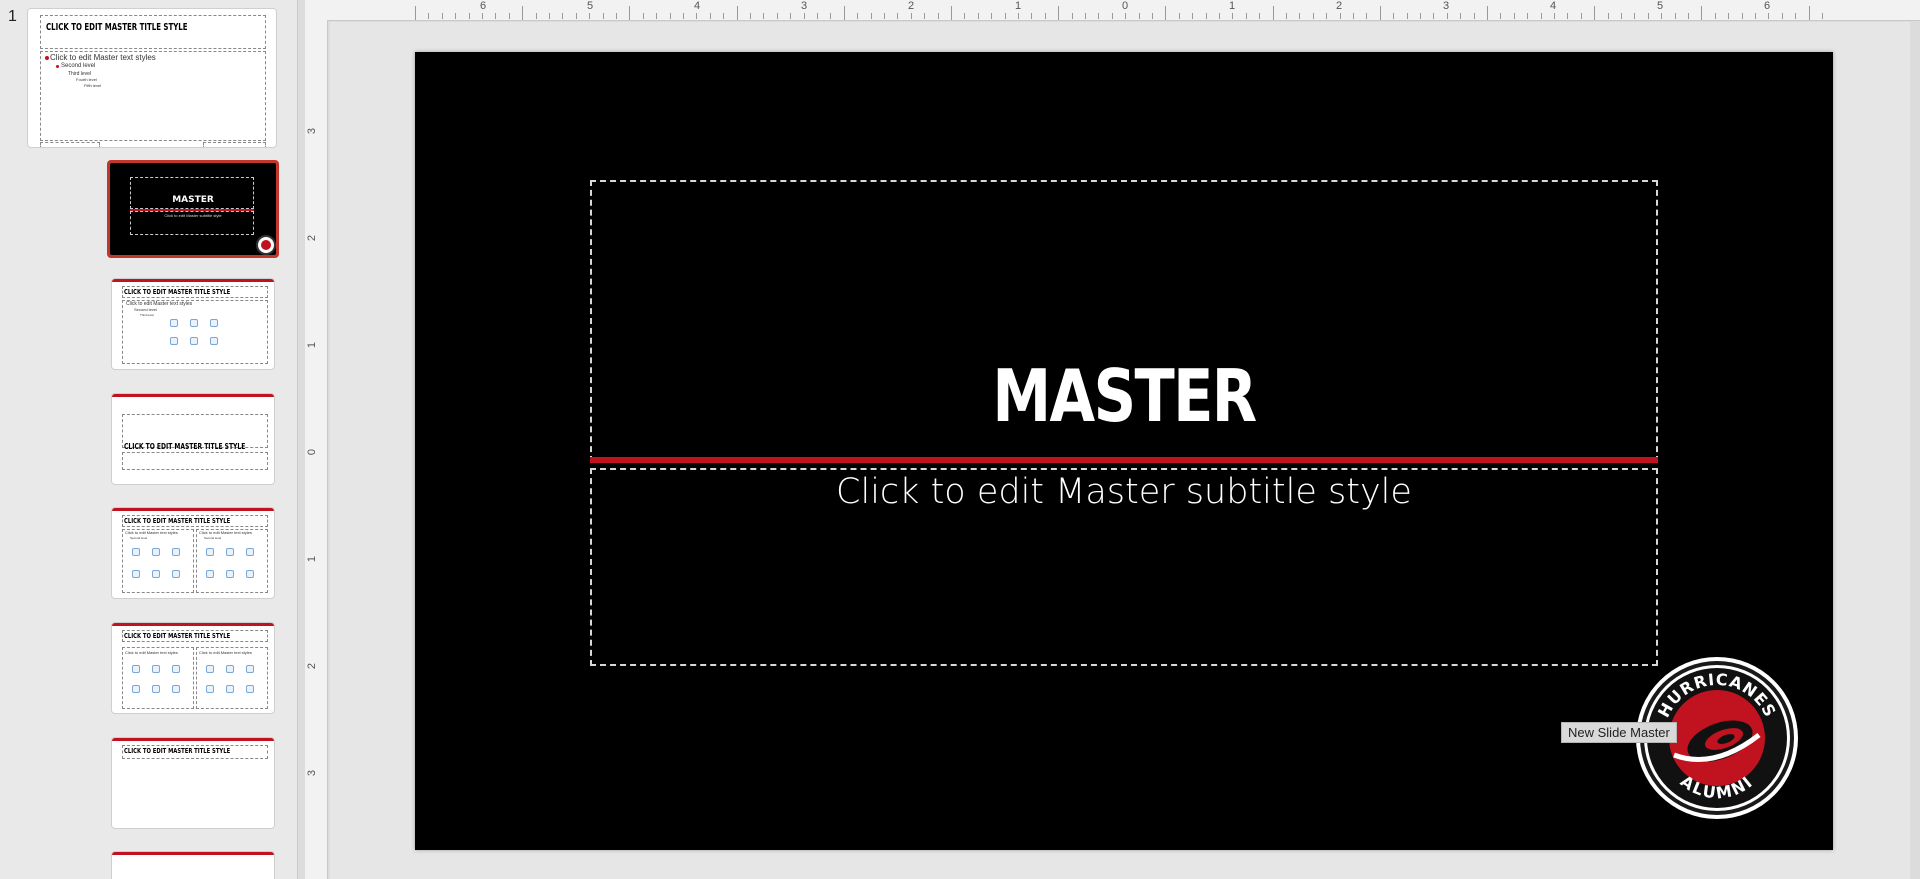 Image resolution: width=1920 pixels, height=879 pixels. What do you see at coordinates (1124, 492) in the screenshot?
I see `master-subtitle-text: Click to edit Master subtitle style` at bounding box center [1124, 492].